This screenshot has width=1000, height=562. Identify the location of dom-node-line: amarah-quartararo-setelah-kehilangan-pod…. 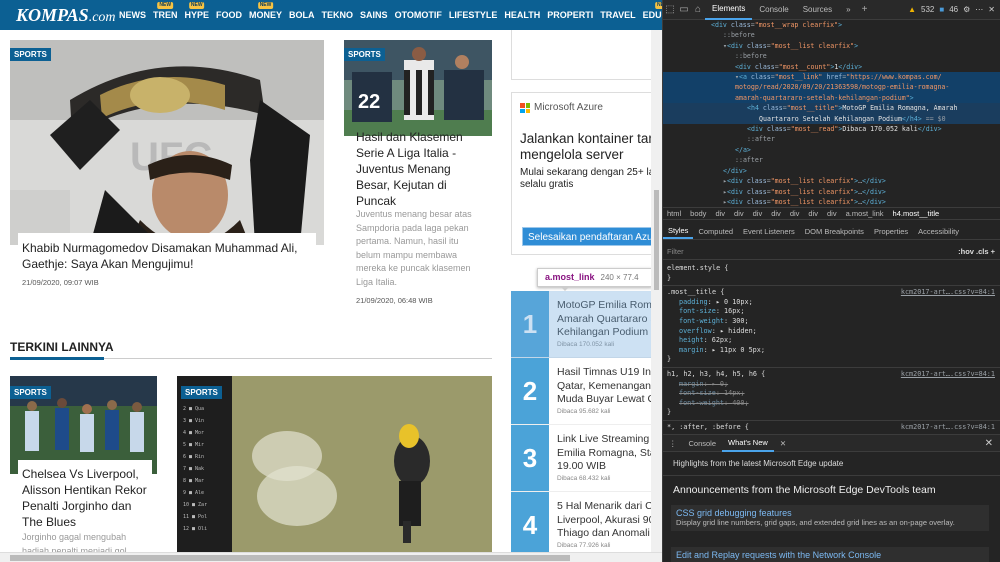
(831, 98).